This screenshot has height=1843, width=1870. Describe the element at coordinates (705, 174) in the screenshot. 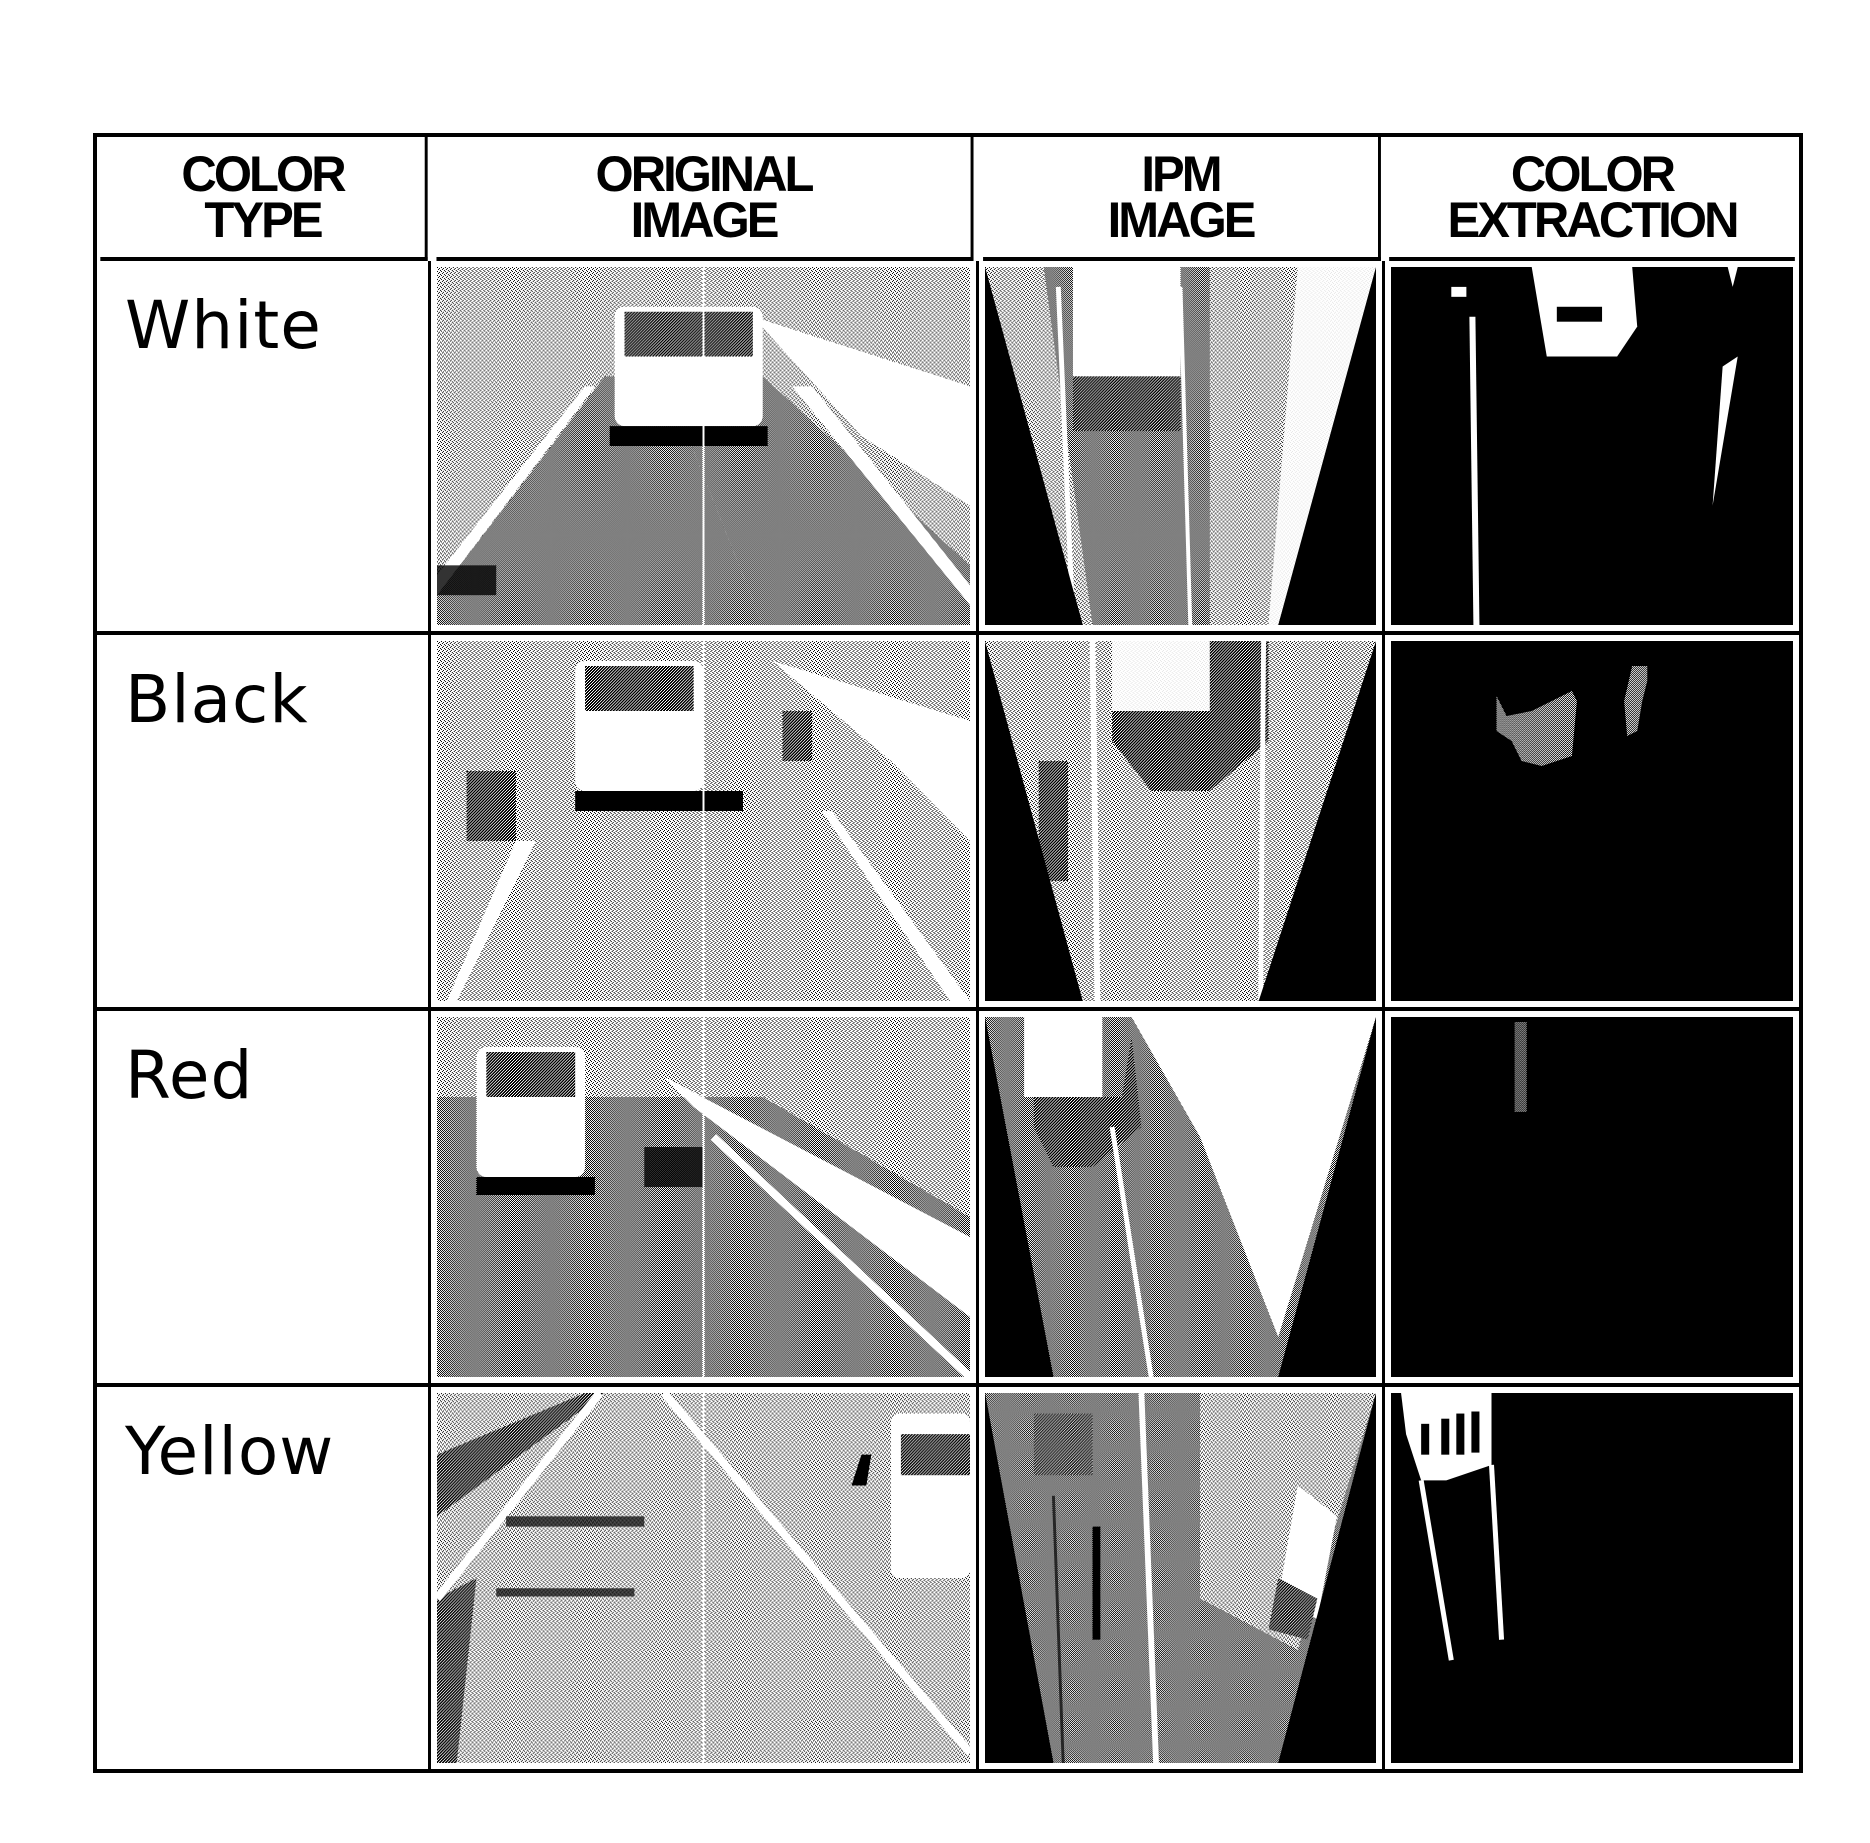

I see `header-text: ORIGINAL` at that location.